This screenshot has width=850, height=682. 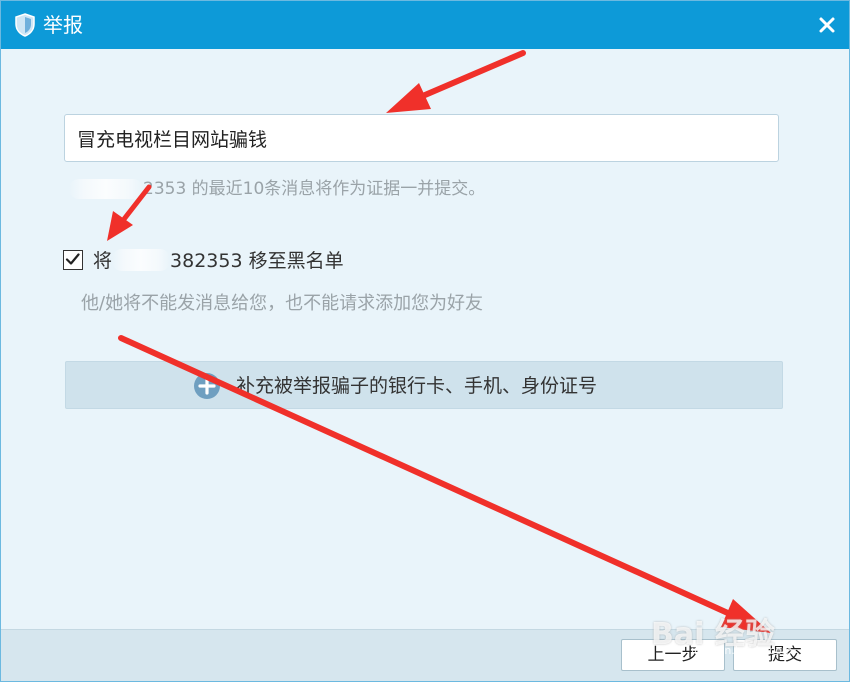 I want to click on title-bar: 举报, so click(x=425, y=25).